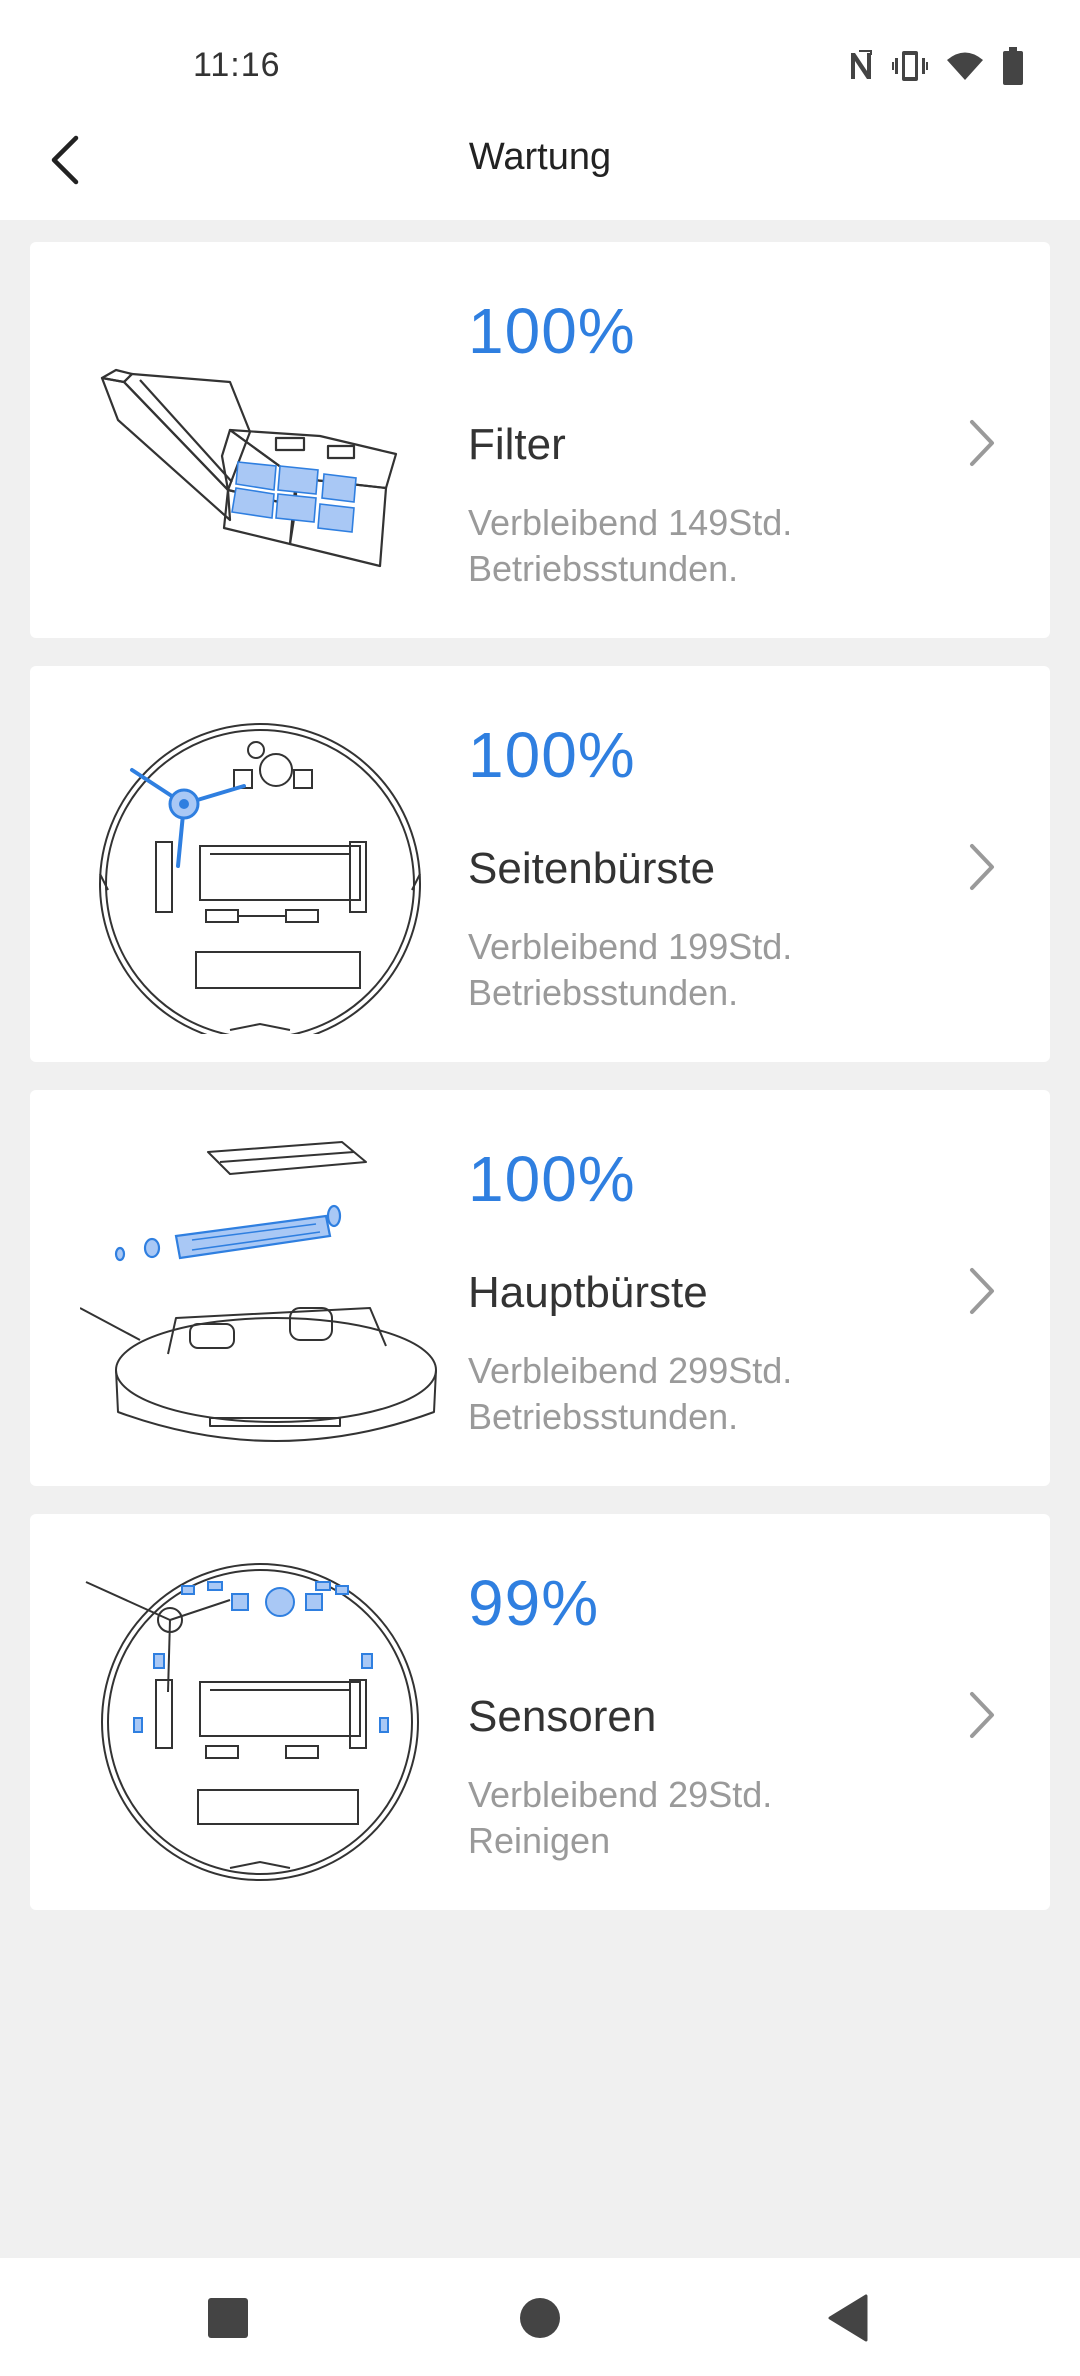  Describe the element at coordinates (630, 546) in the screenshot. I see `filter-remaining: Verbleibend 149Std. Betriebsstunden.` at that location.